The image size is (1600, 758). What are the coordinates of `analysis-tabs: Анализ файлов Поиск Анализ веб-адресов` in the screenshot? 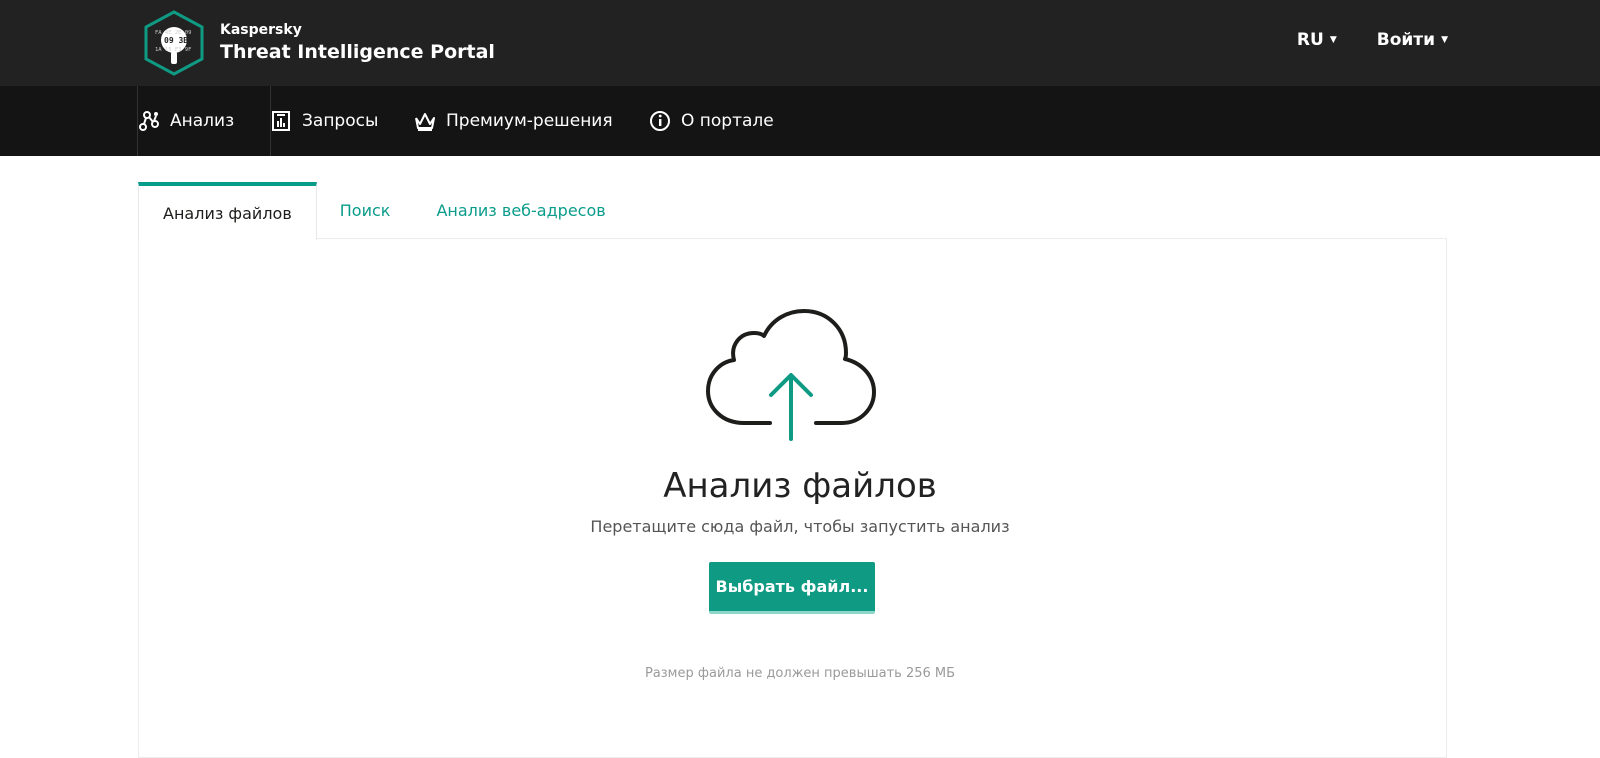 It's located at (383, 211).